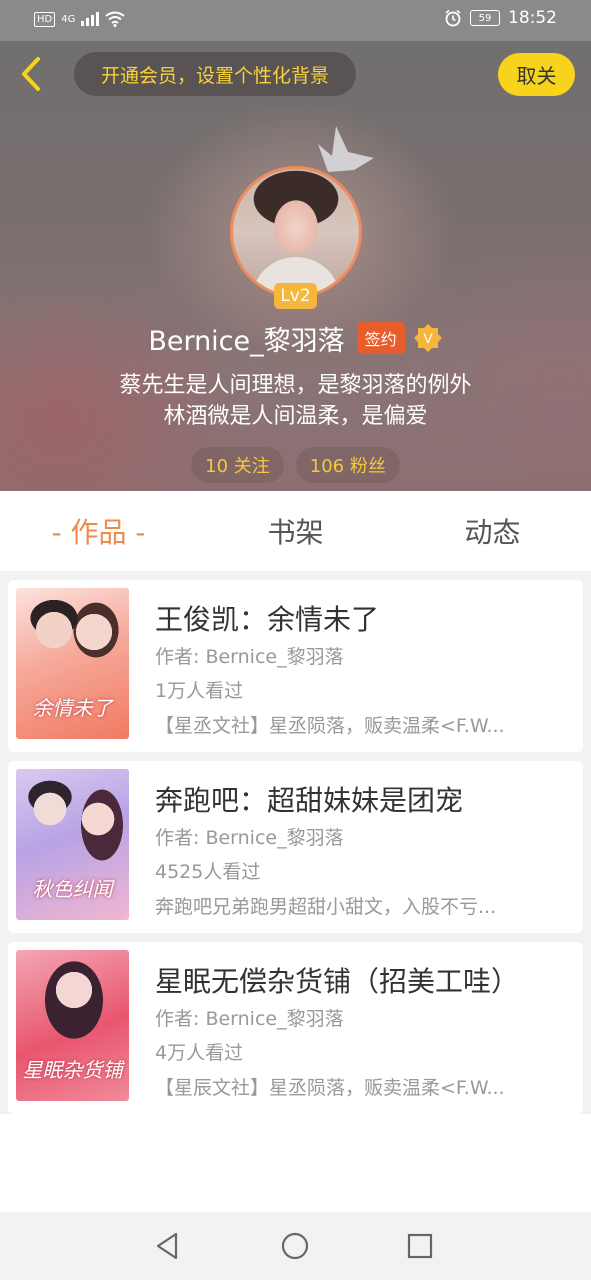 The image size is (591, 1280). I want to click on system-nav-bar, so click(295, 1246).